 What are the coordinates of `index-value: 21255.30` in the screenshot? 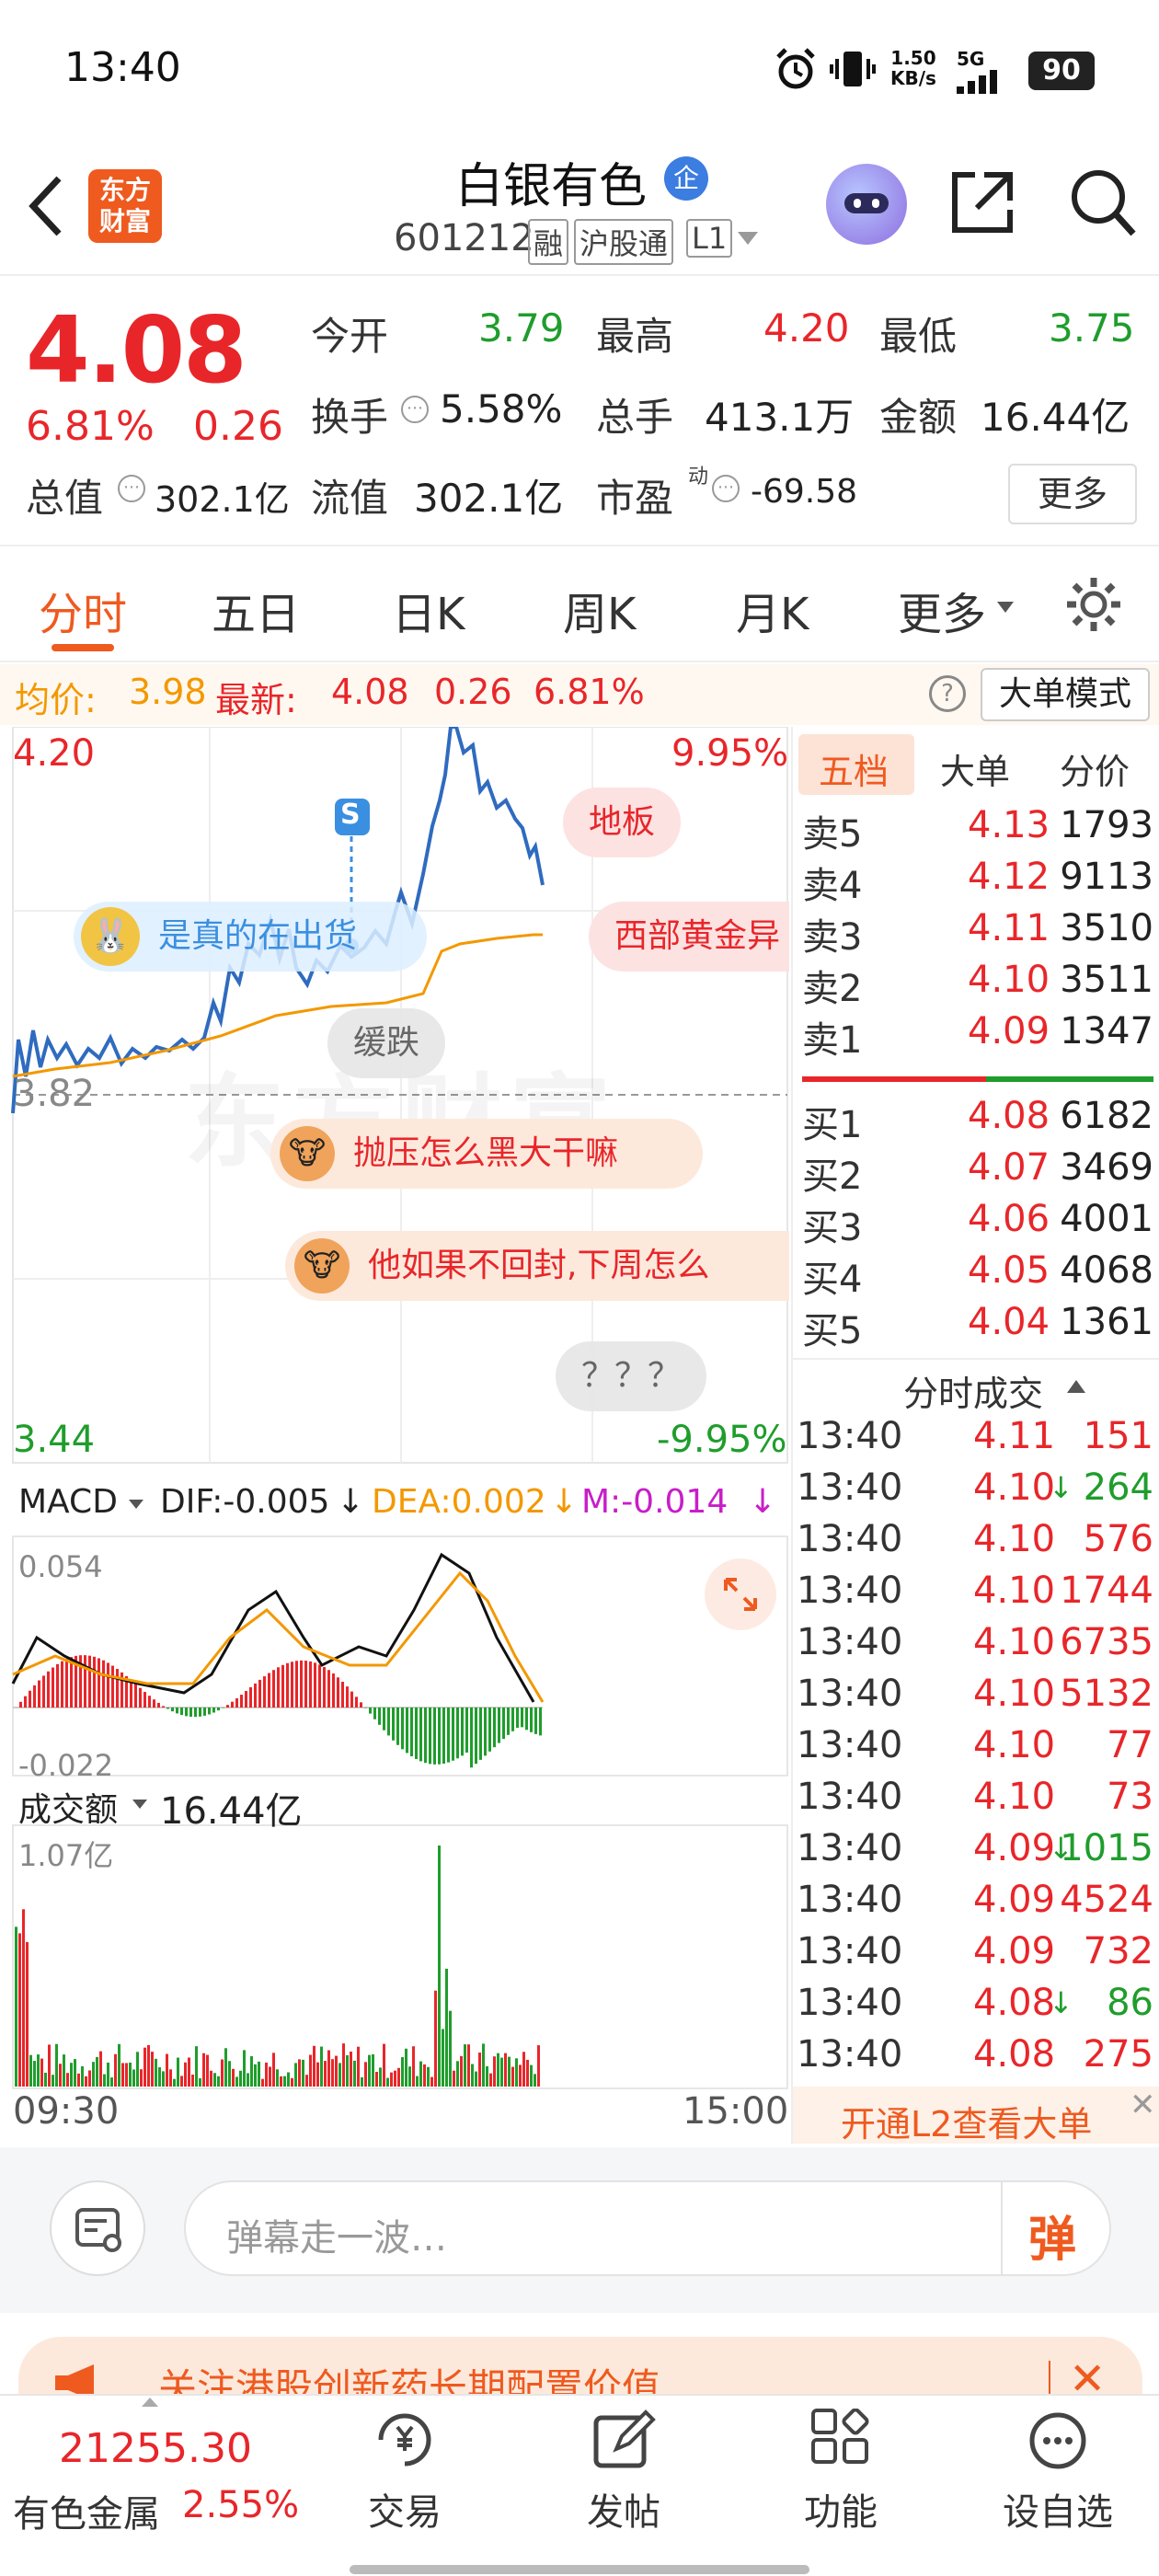 It's located at (155, 2448).